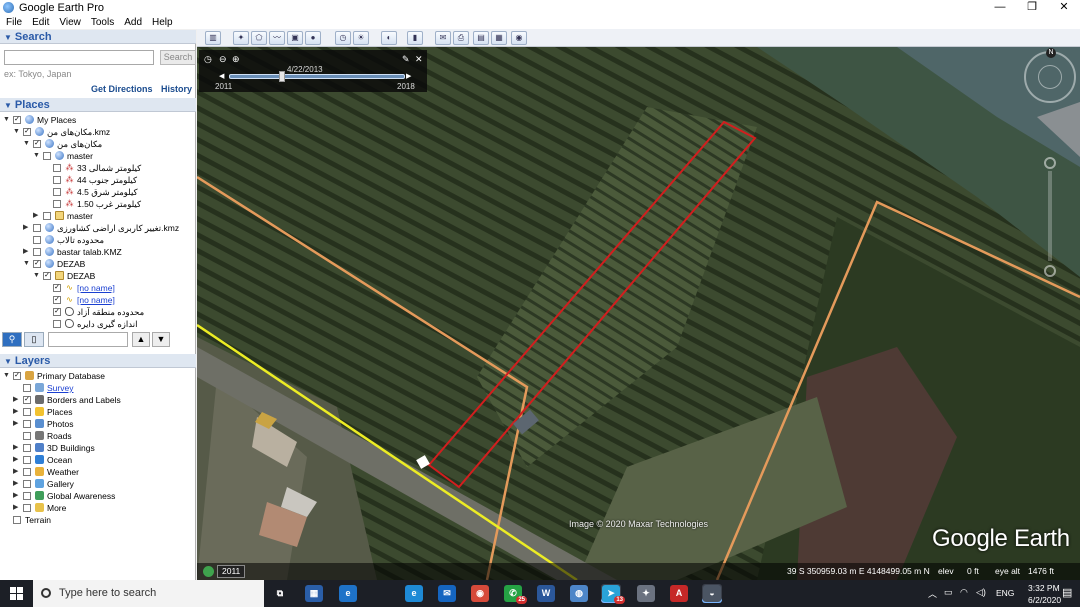 This screenshot has width=1080, height=607. What do you see at coordinates (223, 59) in the screenshot?
I see `zoom-out-icon: ⊖` at bounding box center [223, 59].